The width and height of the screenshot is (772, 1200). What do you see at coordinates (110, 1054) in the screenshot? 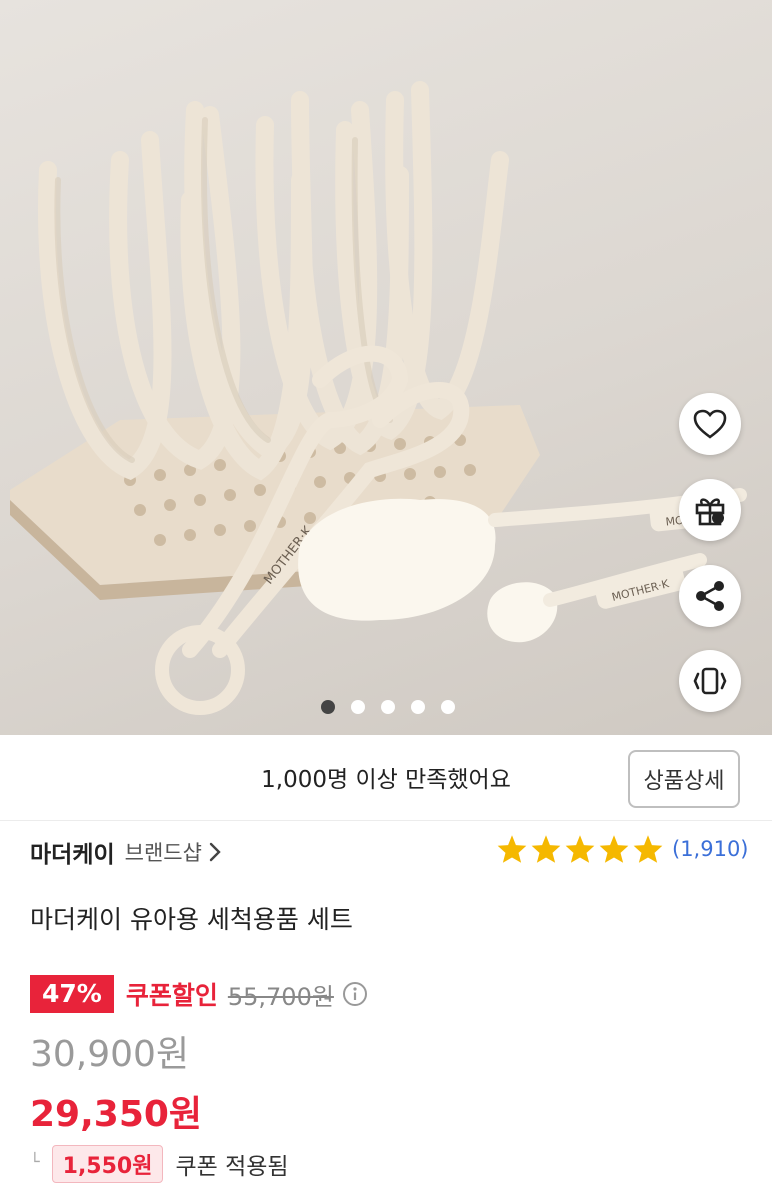
I see `sale-price: 30,900원` at bounding box center [110, 1054].